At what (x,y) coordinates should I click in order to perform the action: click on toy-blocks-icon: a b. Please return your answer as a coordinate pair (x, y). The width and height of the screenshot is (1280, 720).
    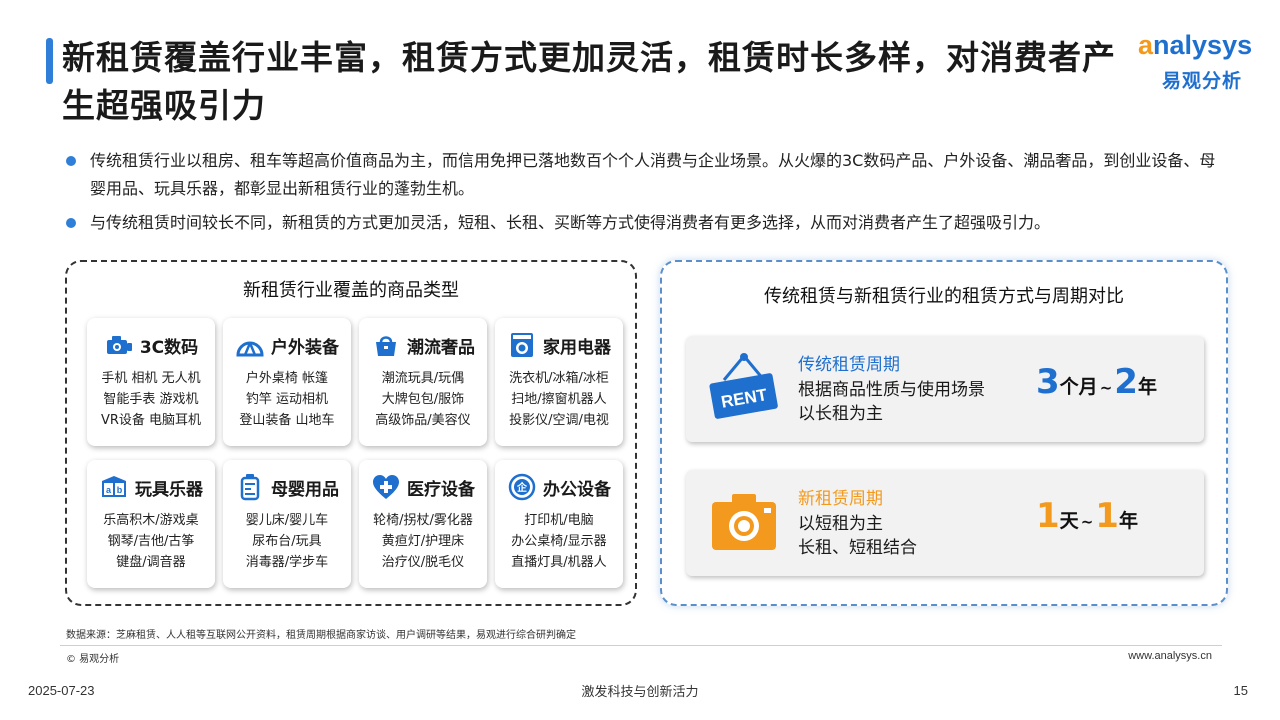
    Looking at the image, I should click on (114, 486).